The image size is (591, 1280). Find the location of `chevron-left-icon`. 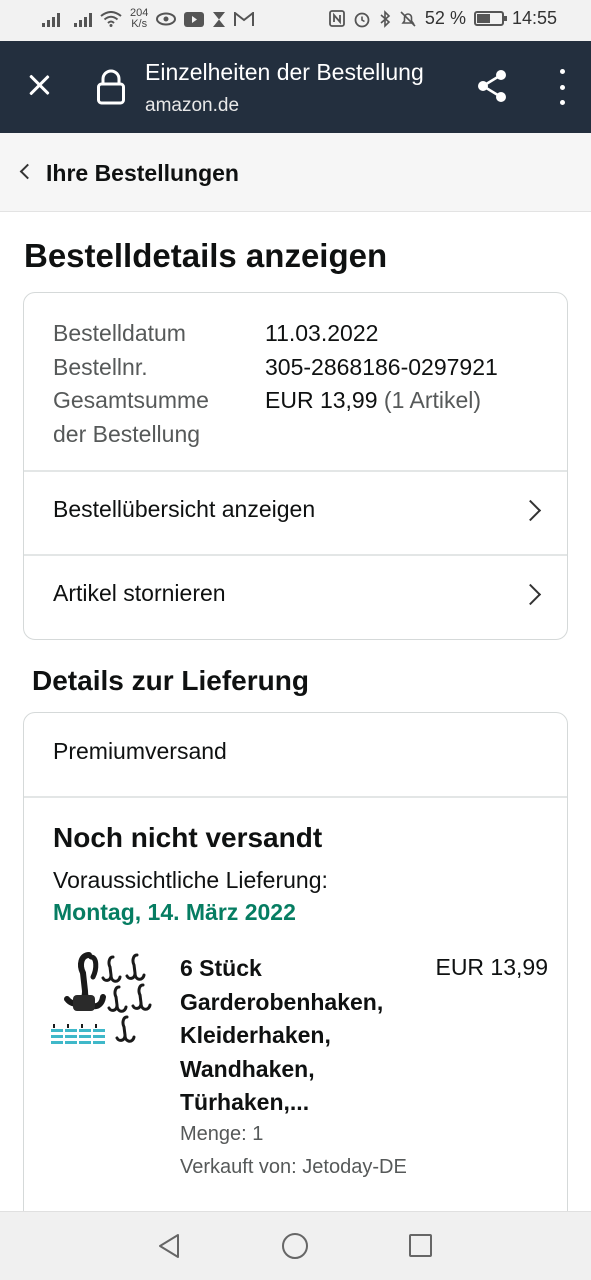

chevron-left-icon is located at coordinates (27, 171).